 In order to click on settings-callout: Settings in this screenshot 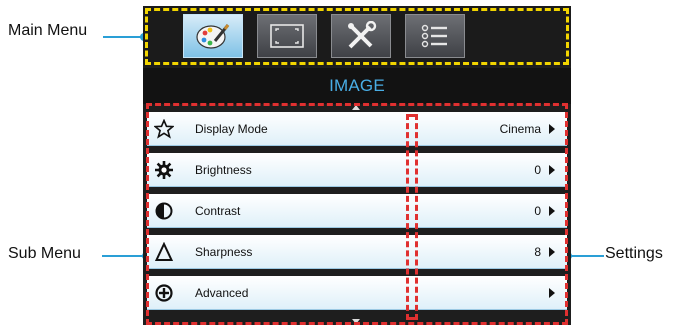, I will do `click(634, 253)`.